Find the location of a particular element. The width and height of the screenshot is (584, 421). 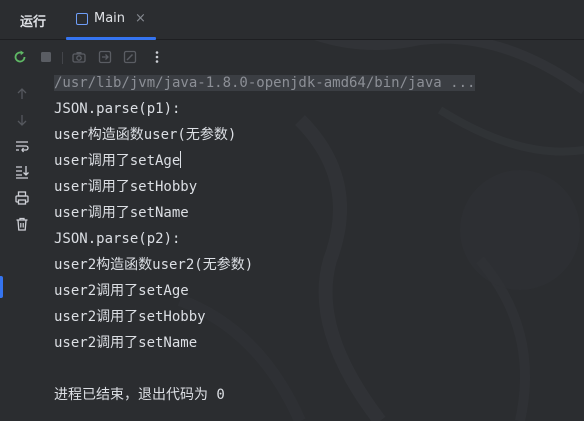

stop-icon is located at coordinates (46, 57).